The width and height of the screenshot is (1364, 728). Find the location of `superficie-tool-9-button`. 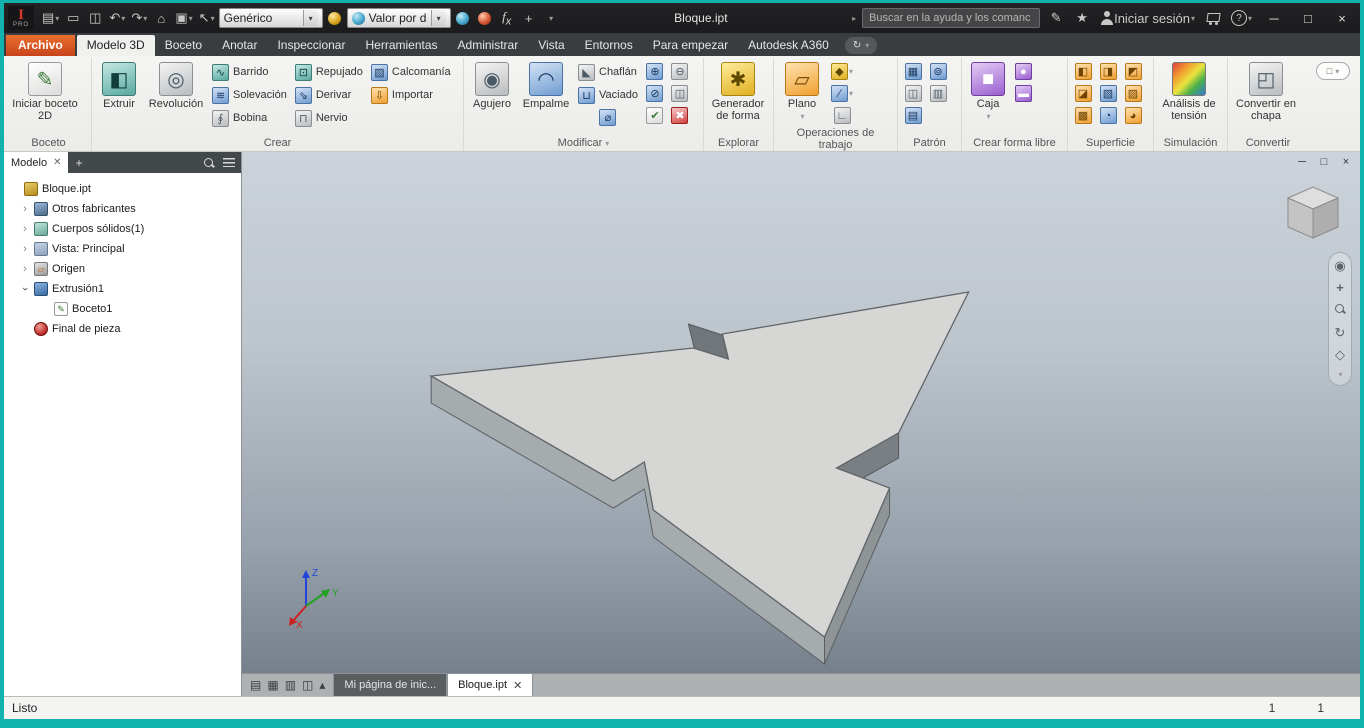

superficie-tool-9-button is located at coordinates (1133, 115).